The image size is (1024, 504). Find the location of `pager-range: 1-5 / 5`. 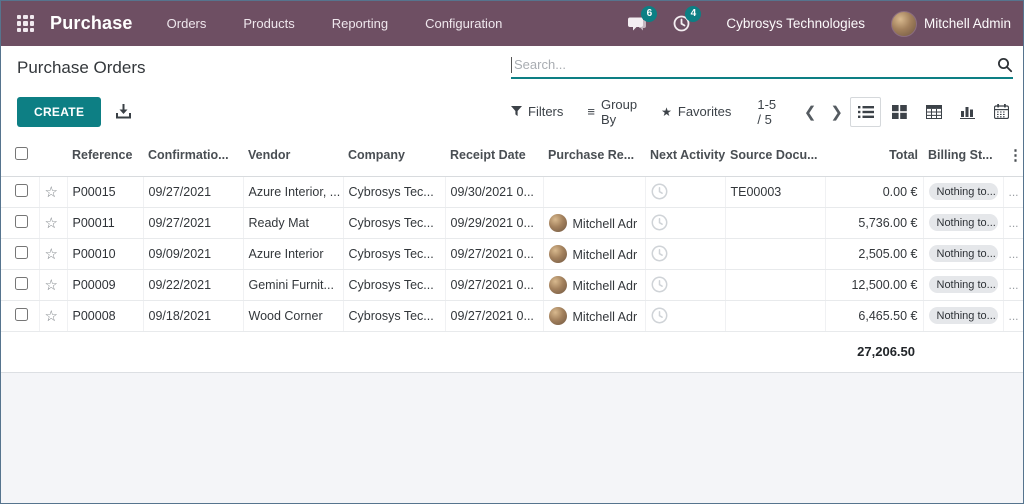

pager-range: 1-5 / 5 is located at coordinates (767, 111).